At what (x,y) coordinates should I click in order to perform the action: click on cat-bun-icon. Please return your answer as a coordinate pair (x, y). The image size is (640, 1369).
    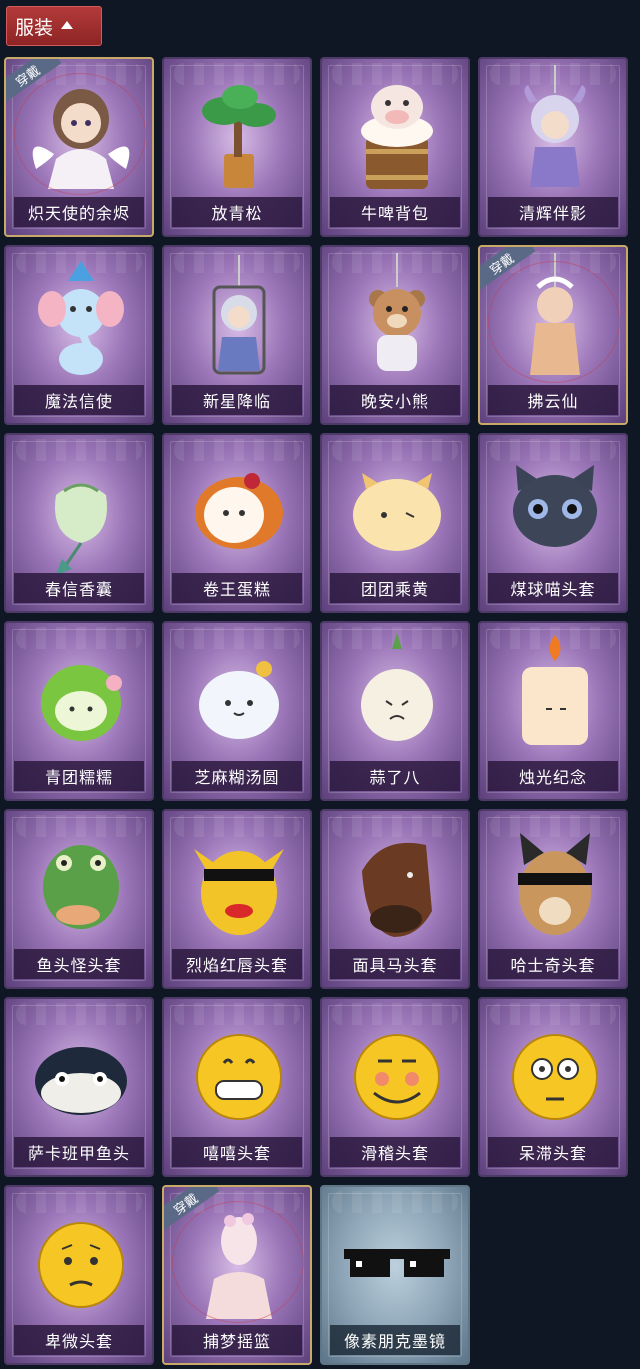
    Looking at the image, I should click on (397, 512).